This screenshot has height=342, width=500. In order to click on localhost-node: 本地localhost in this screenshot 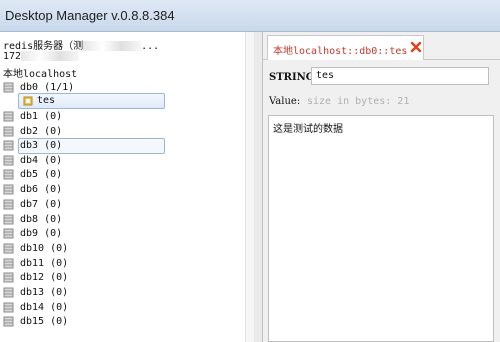, I will do `click(40, 72)`.